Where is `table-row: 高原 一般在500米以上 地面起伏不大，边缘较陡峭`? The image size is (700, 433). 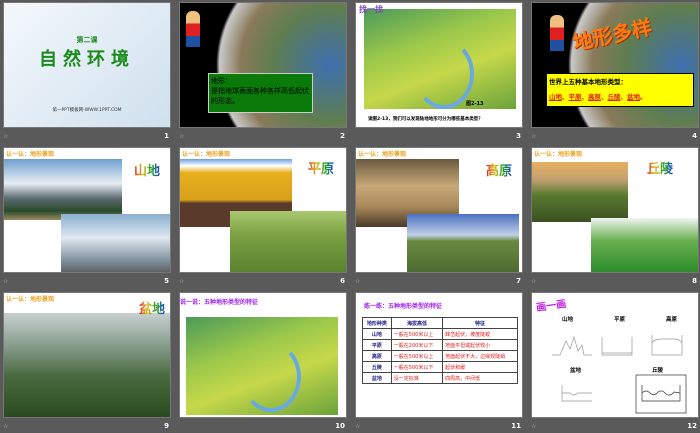 table-row: 高原 一般在500米以上 地面起伏不大，边缘较陡峭 is located at coordinates (440, 356).